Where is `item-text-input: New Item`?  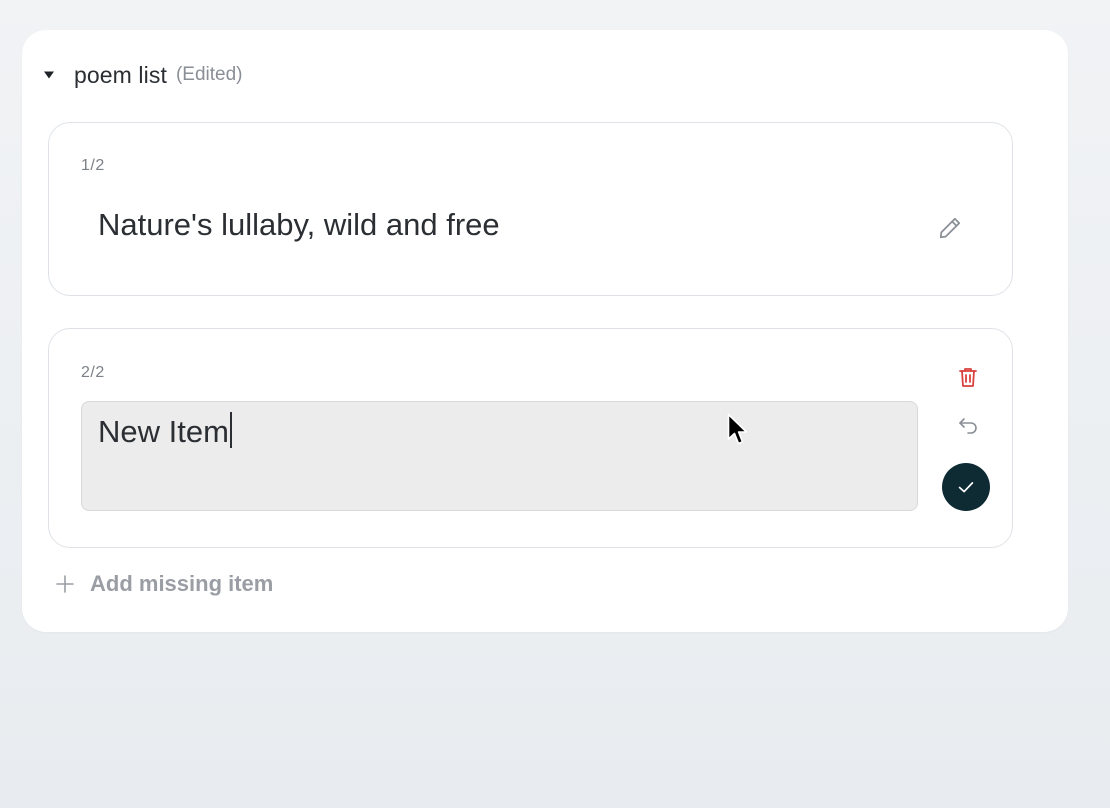
item-text-input: New Item is located at coordinates (499, 456).